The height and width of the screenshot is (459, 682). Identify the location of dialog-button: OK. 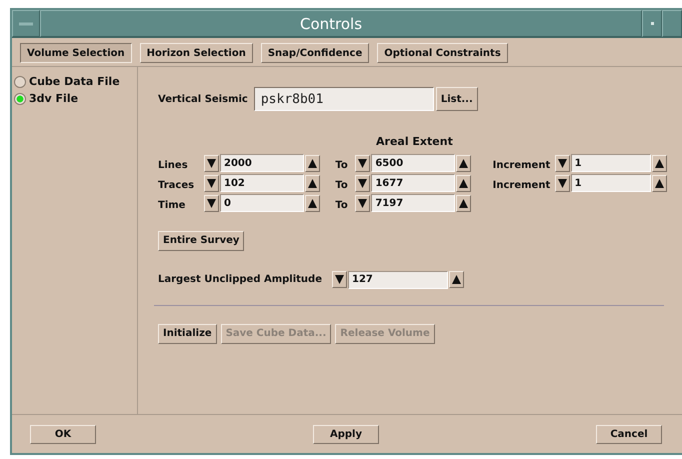
(63, 434).